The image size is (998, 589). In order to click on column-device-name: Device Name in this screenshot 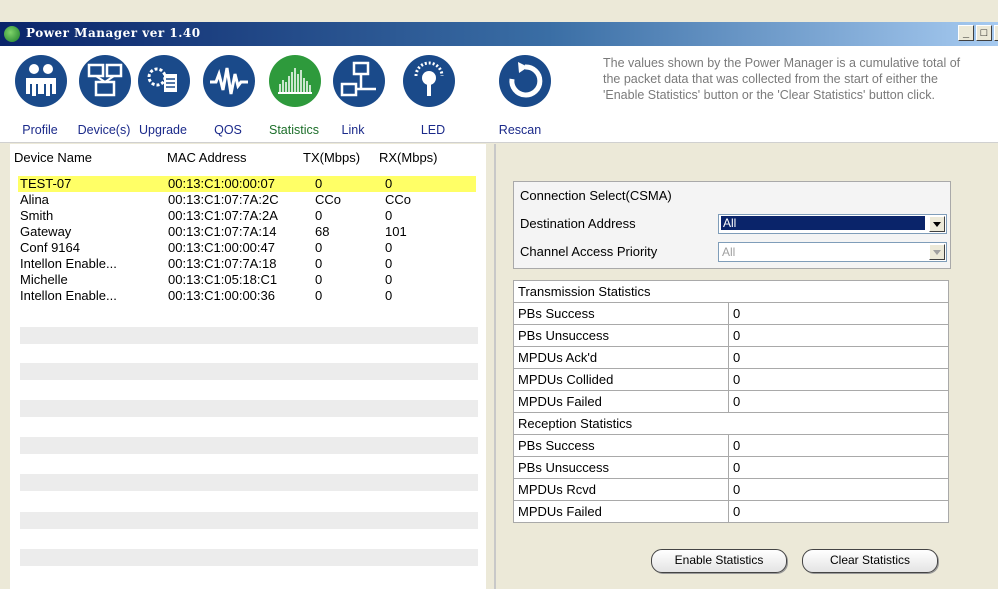, I will do `click(53, 157)`.